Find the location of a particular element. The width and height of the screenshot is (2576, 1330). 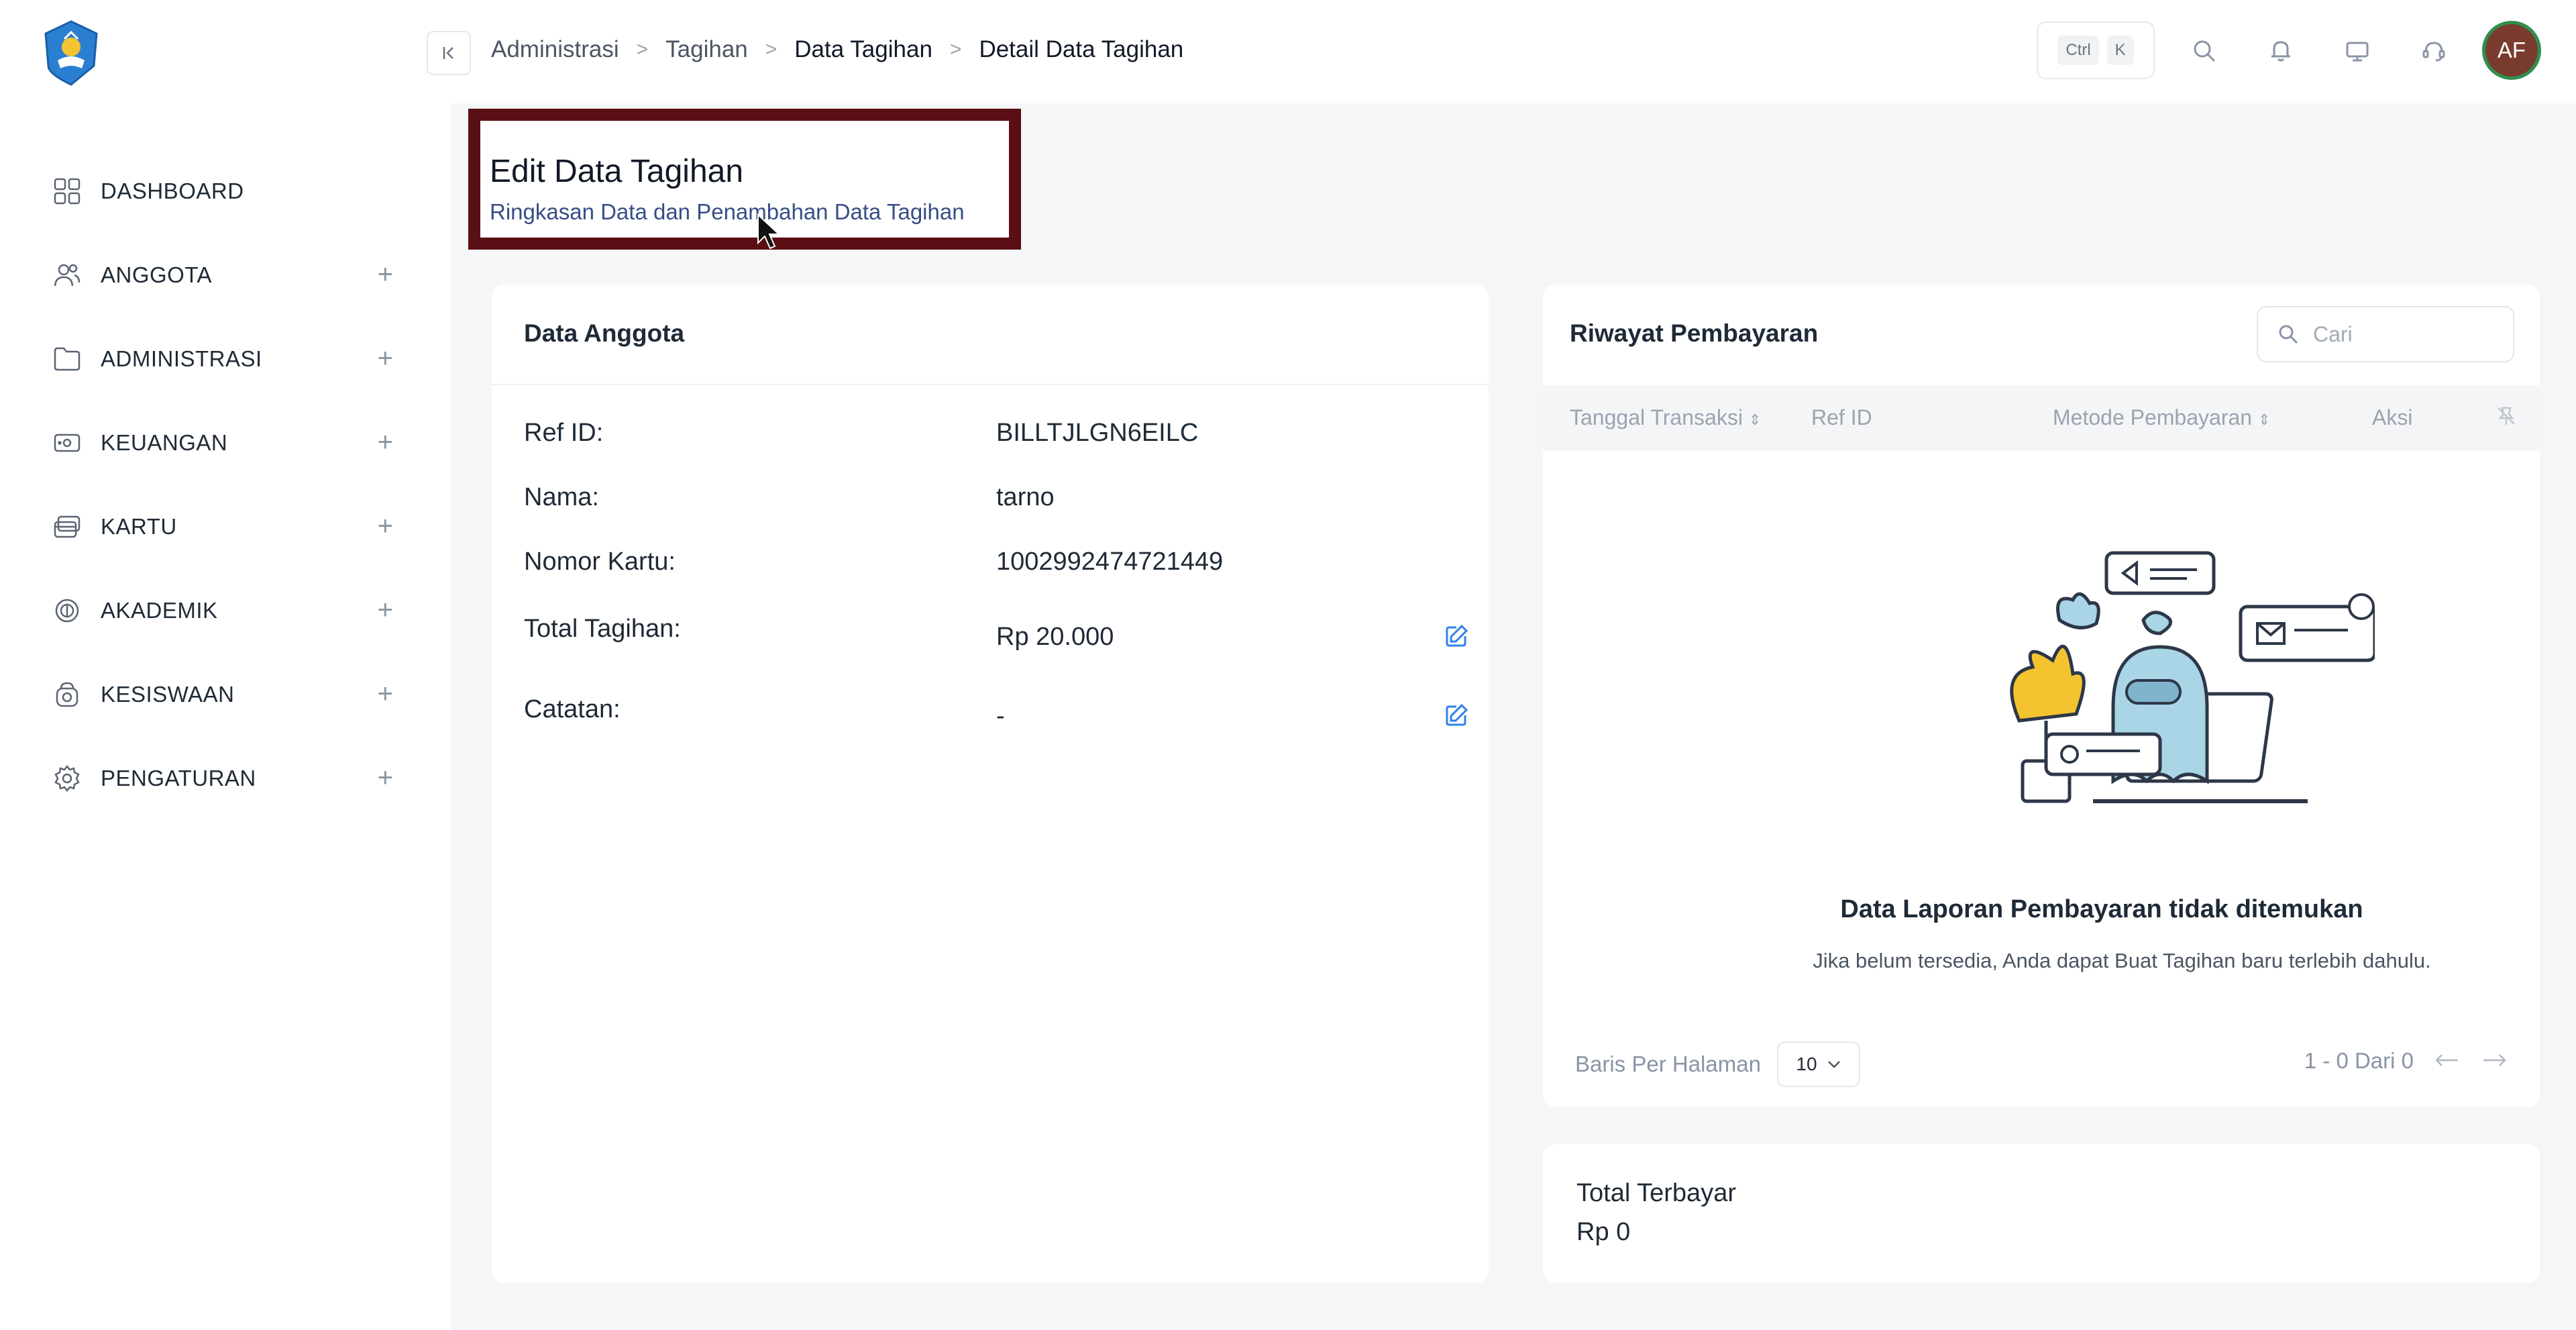

breadcrumb-item: Administrasi is located at coordinates (555, 49).